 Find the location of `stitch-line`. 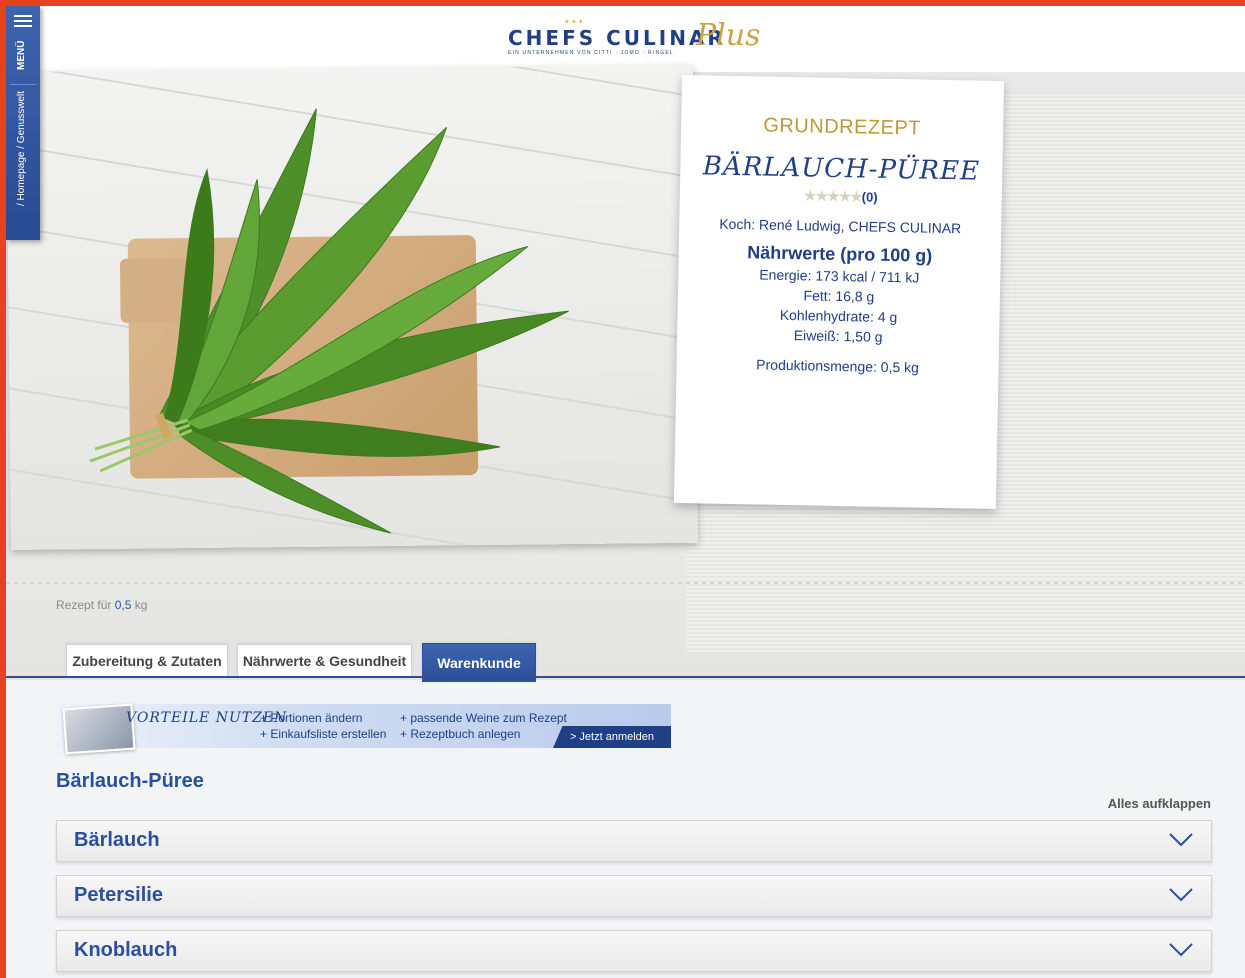

stitch-line is located at coordinates (625, 583).